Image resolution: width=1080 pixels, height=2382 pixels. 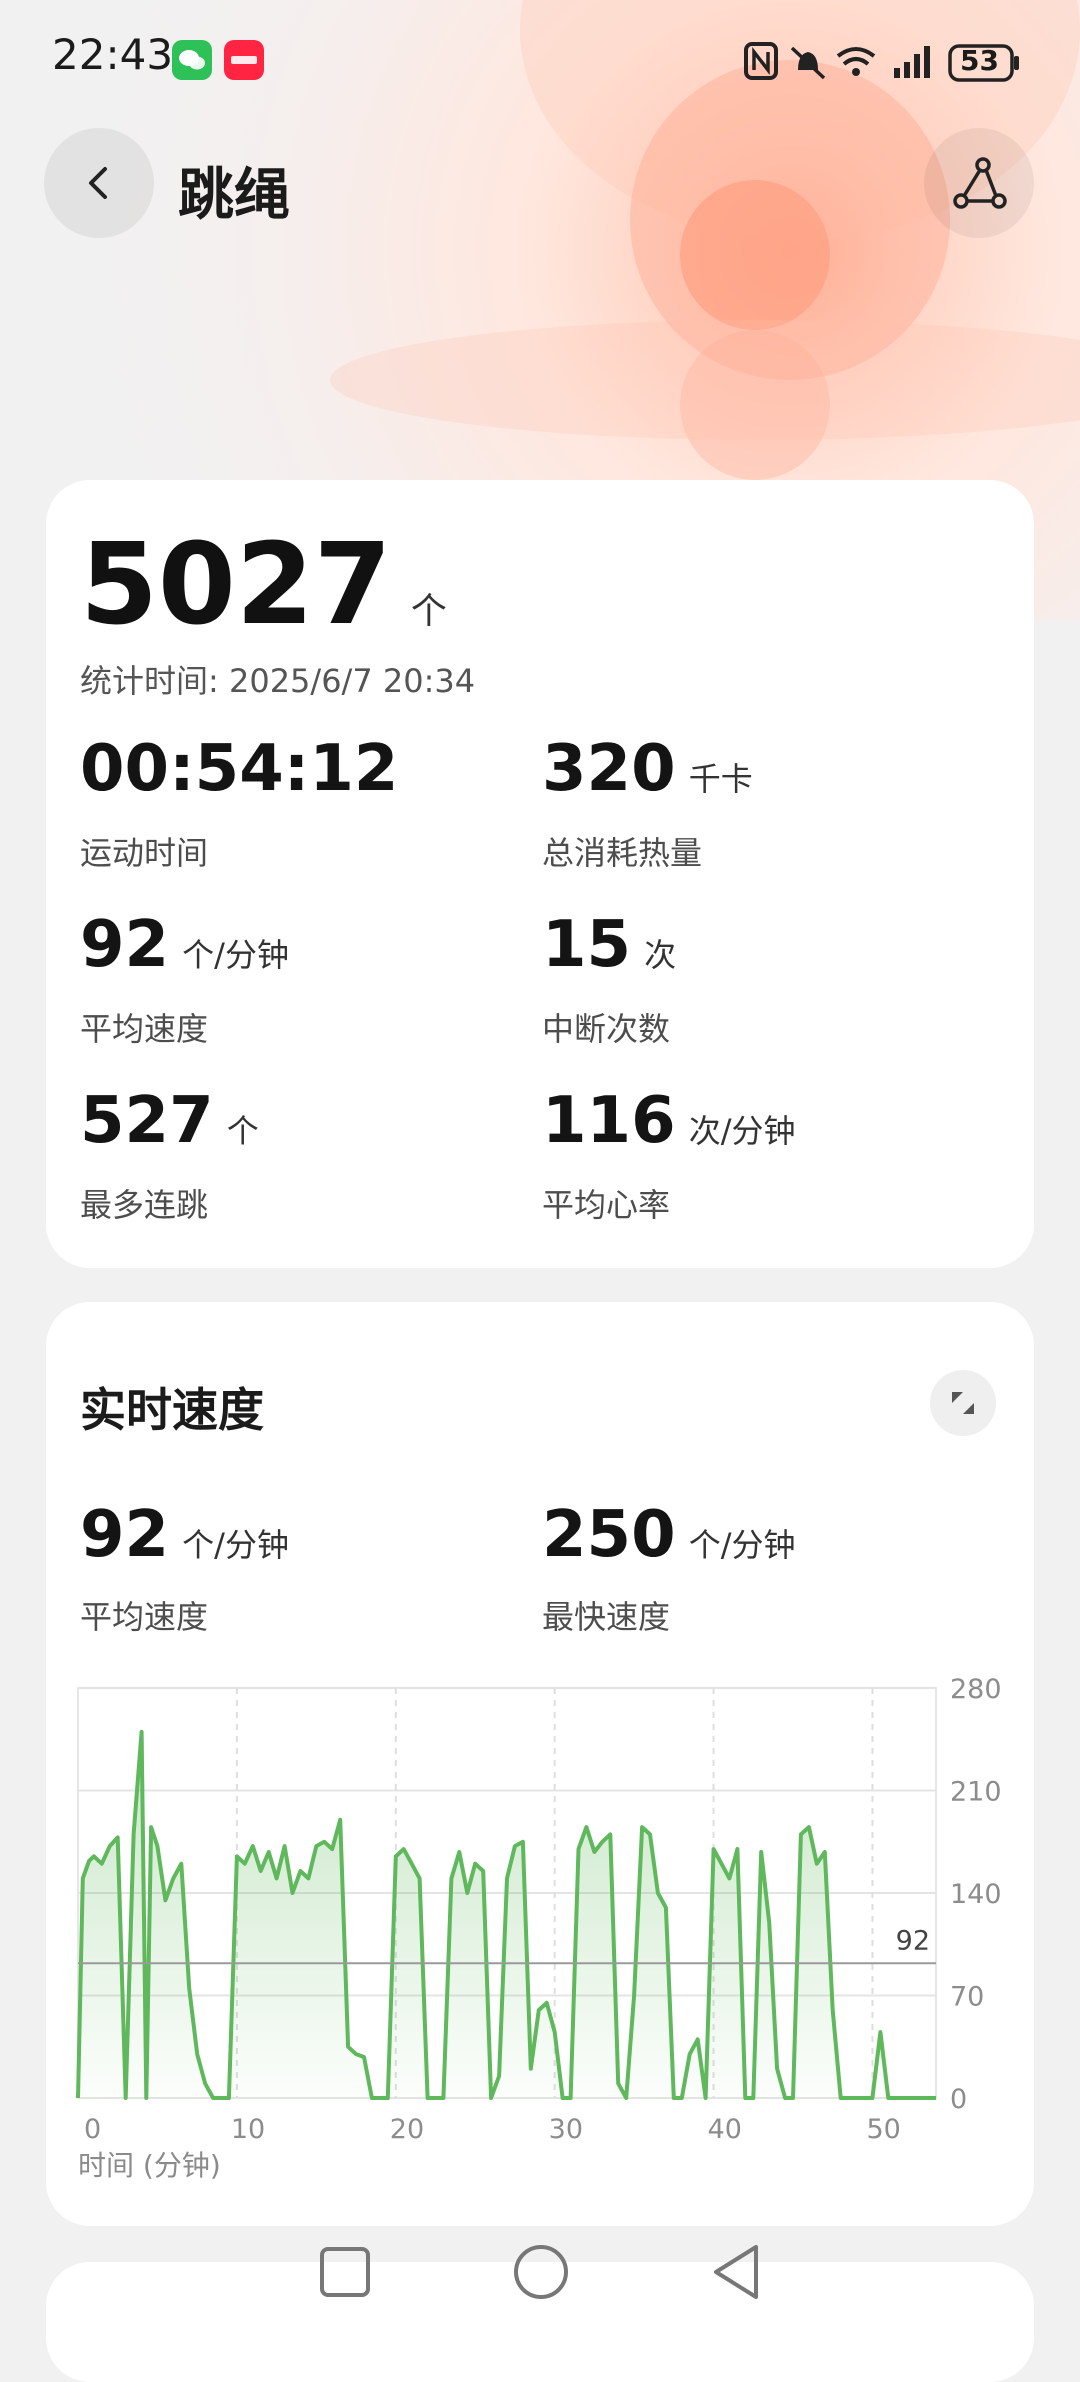 What do you see at coordinates (540, 60) in the screenshot?
I see `status-bar: 22:43 53` at bounding box center [540, 60].